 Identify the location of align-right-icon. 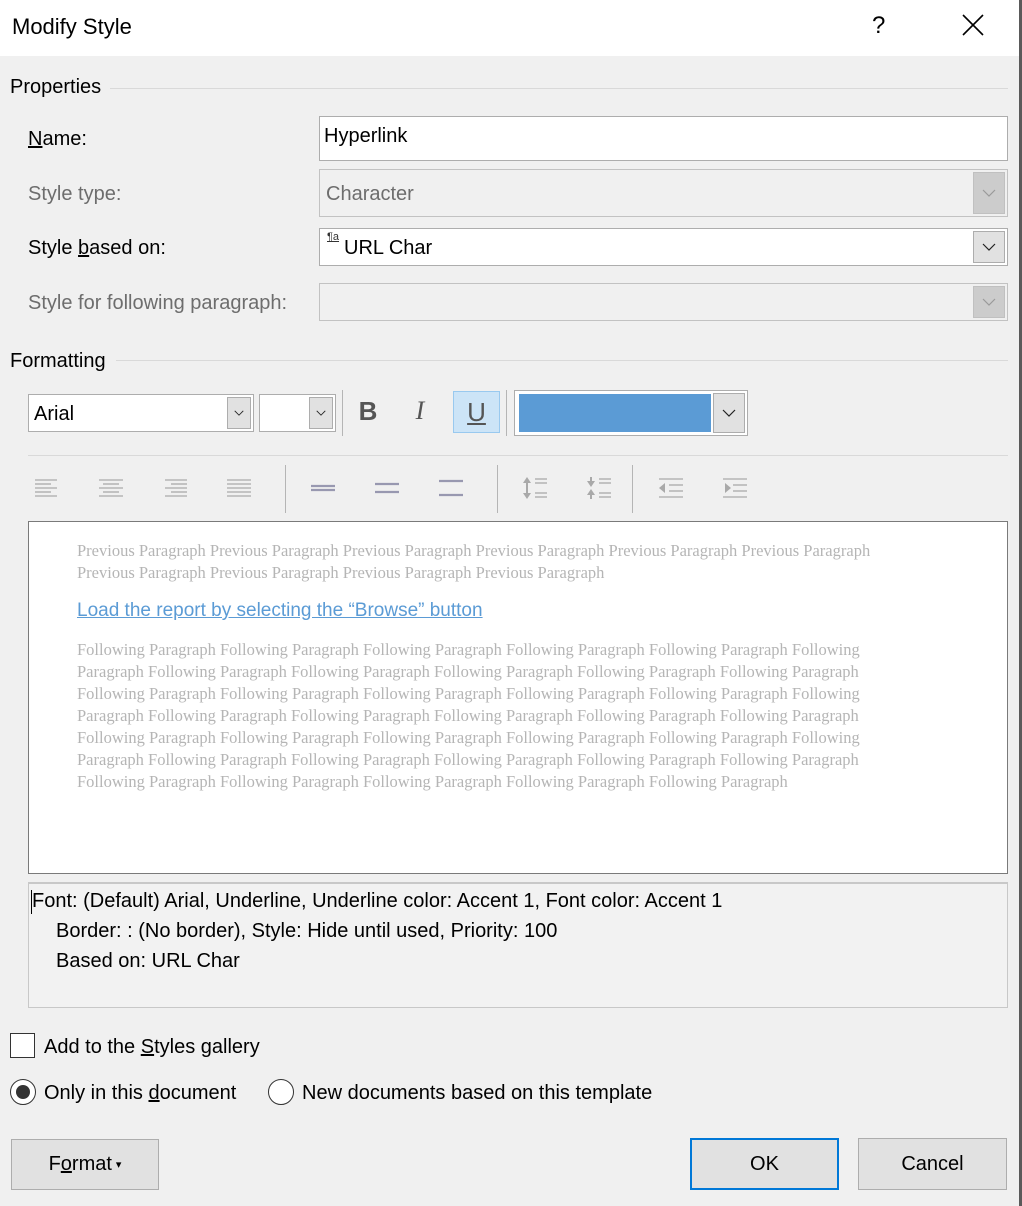
(176, 488).